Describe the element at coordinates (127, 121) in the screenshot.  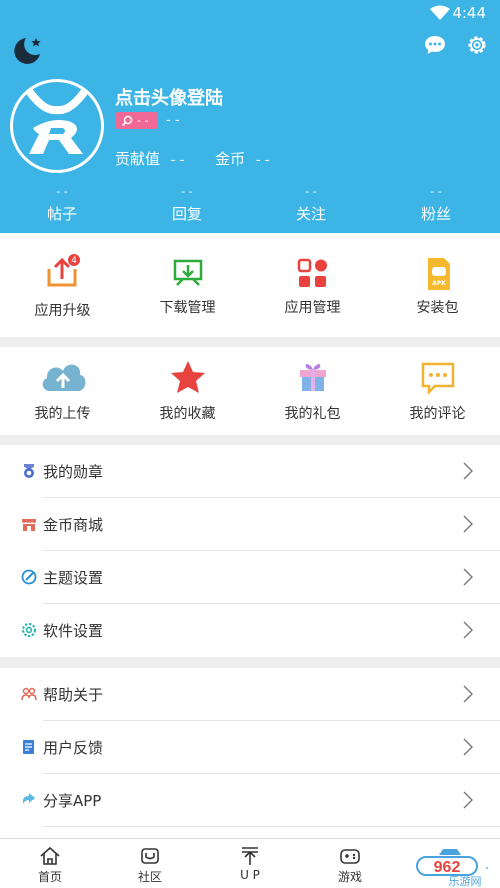
I see `search-icon` at that location.